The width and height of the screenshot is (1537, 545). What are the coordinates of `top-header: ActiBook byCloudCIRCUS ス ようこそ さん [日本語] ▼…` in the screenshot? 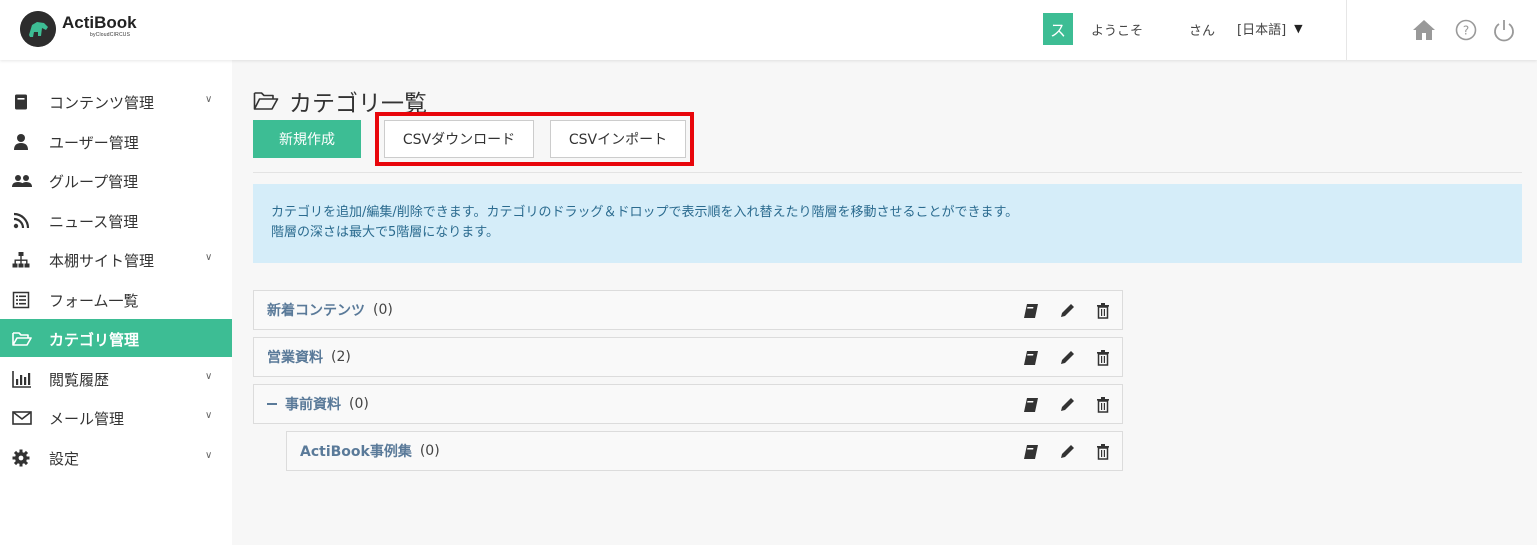 It's located at (768, 30).